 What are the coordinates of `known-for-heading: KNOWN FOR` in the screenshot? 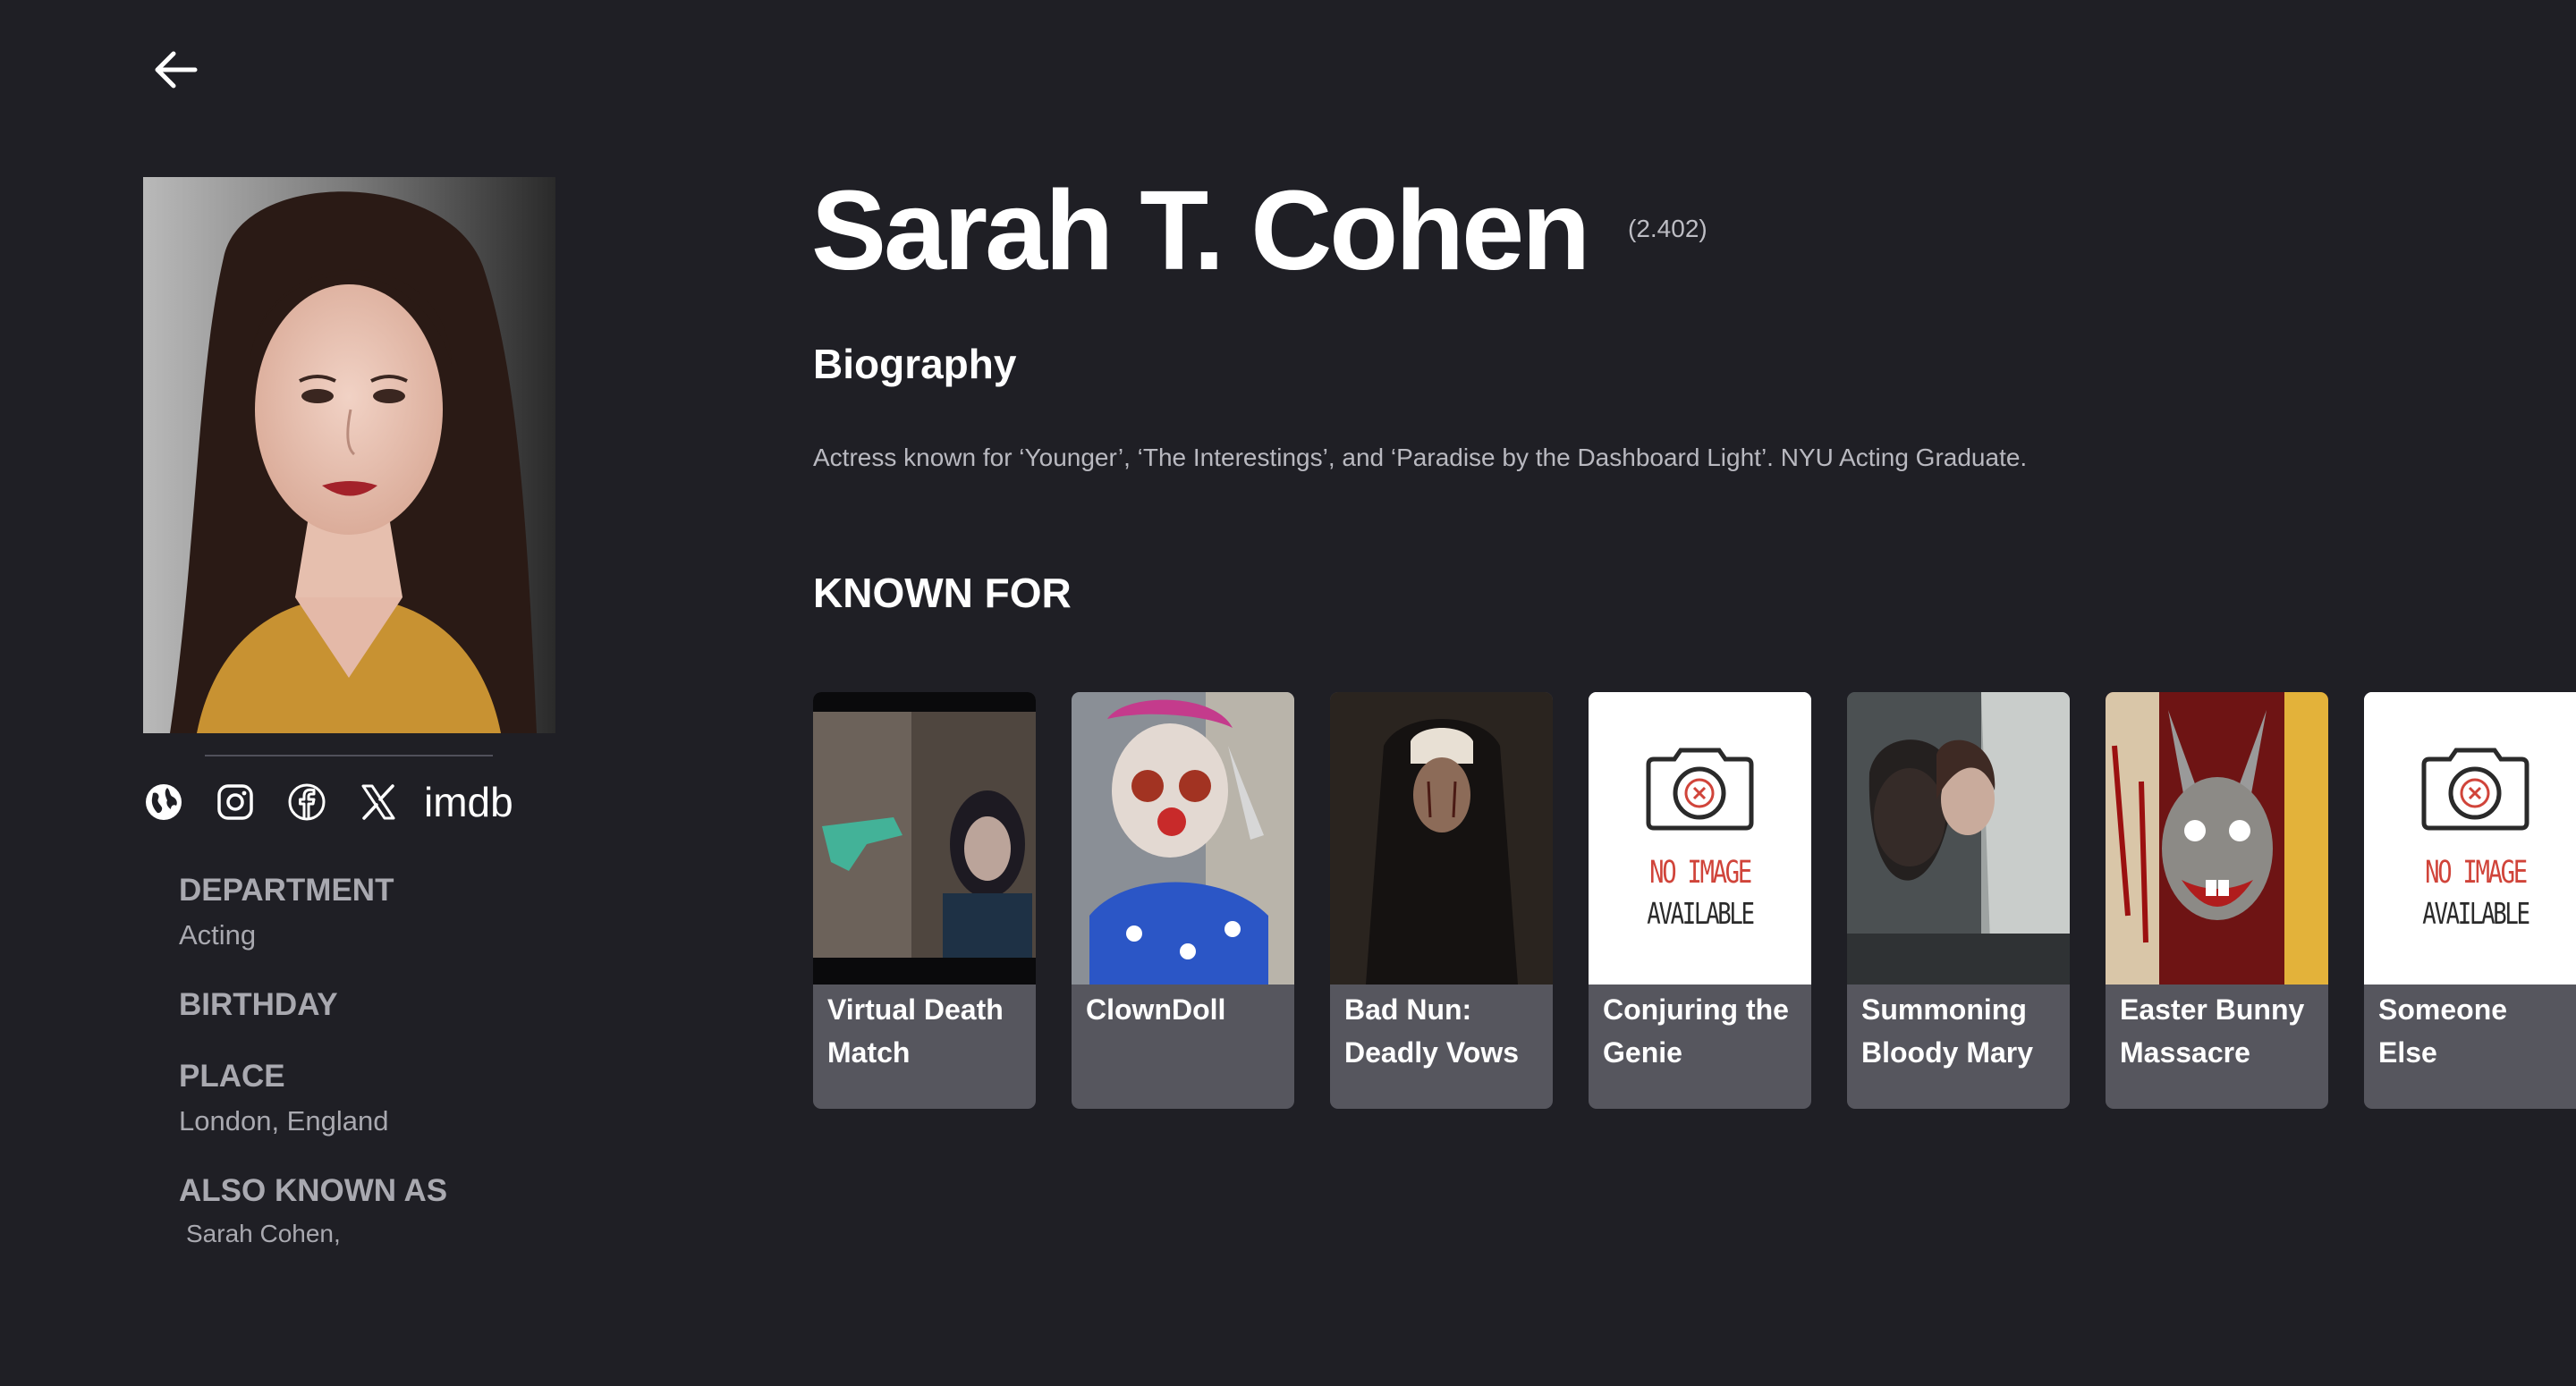 It's located at (942, 593).